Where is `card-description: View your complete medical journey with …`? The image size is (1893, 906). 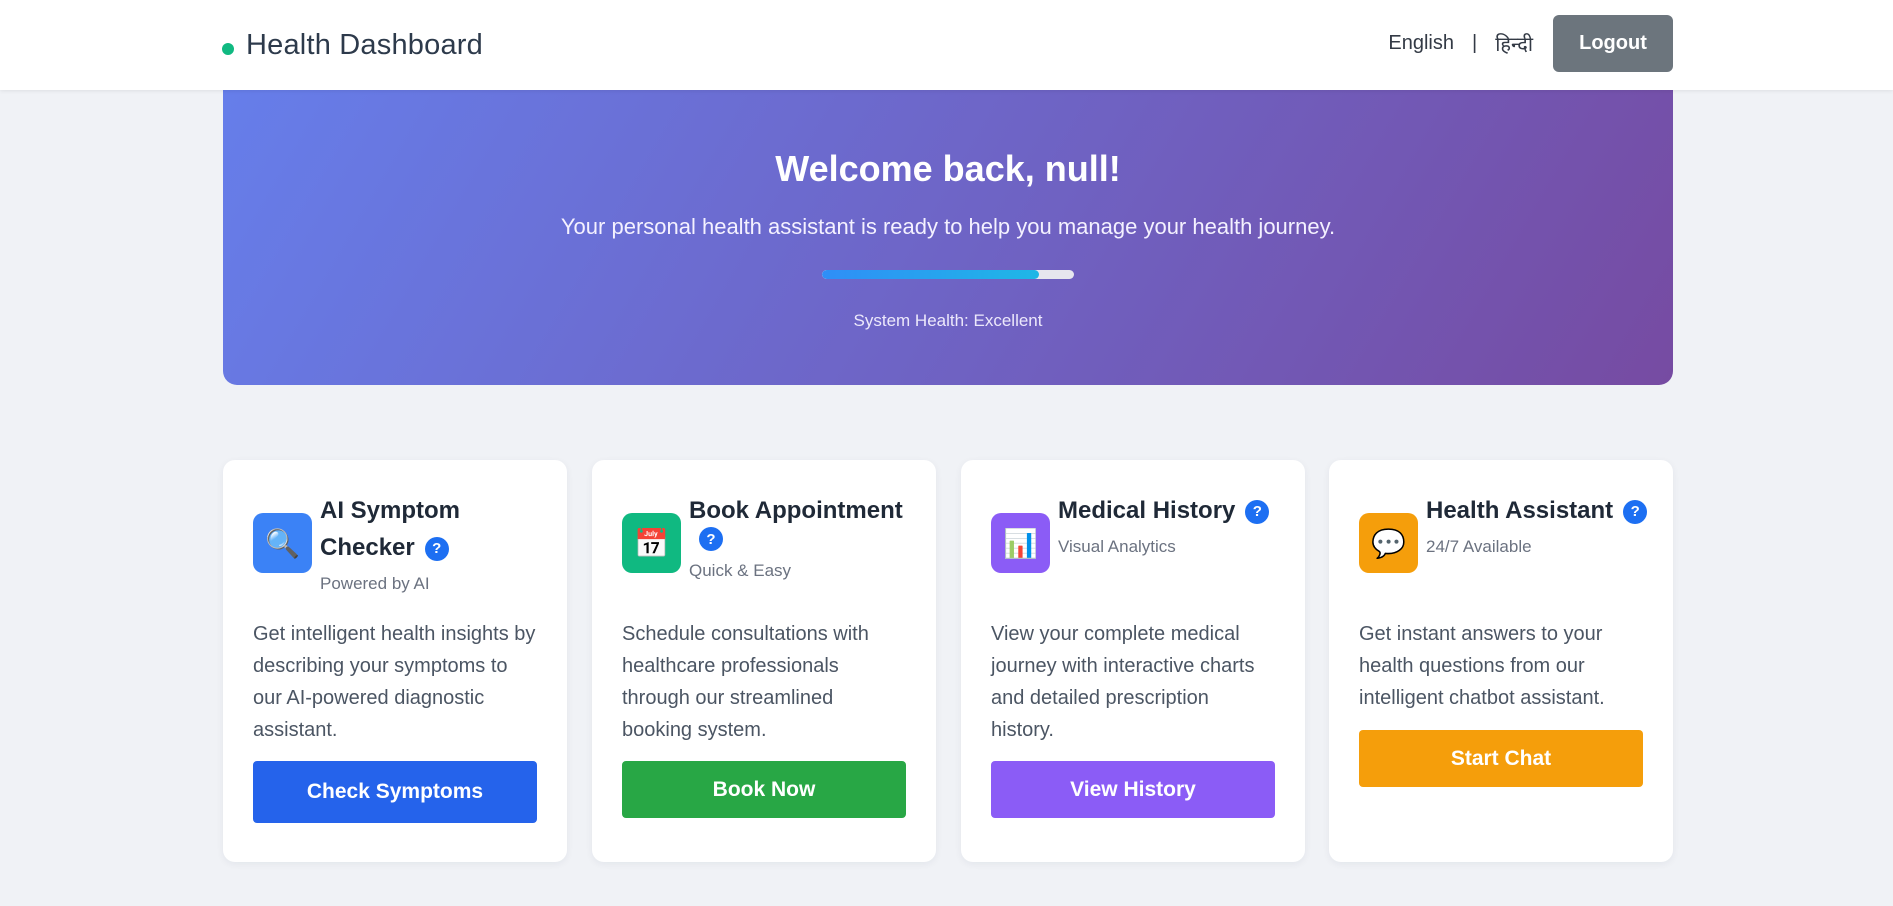
card-description: View your complete medical journey with … is located at coordinates (1123, 682).